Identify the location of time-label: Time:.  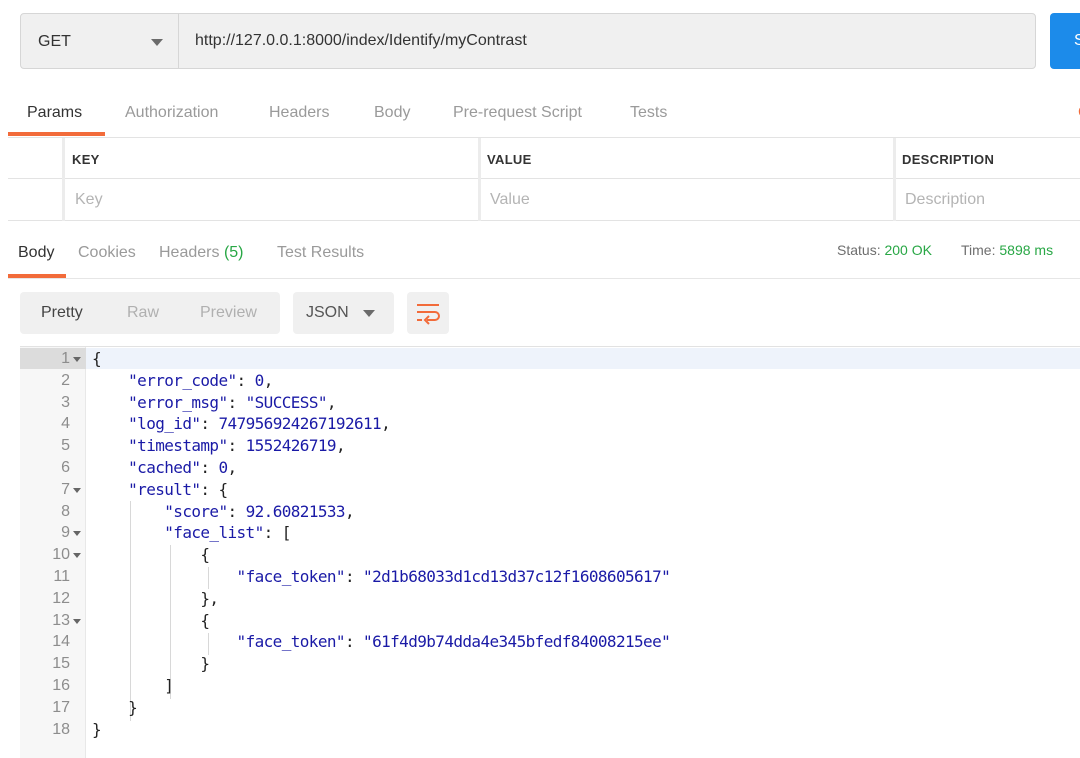
(978, 250).